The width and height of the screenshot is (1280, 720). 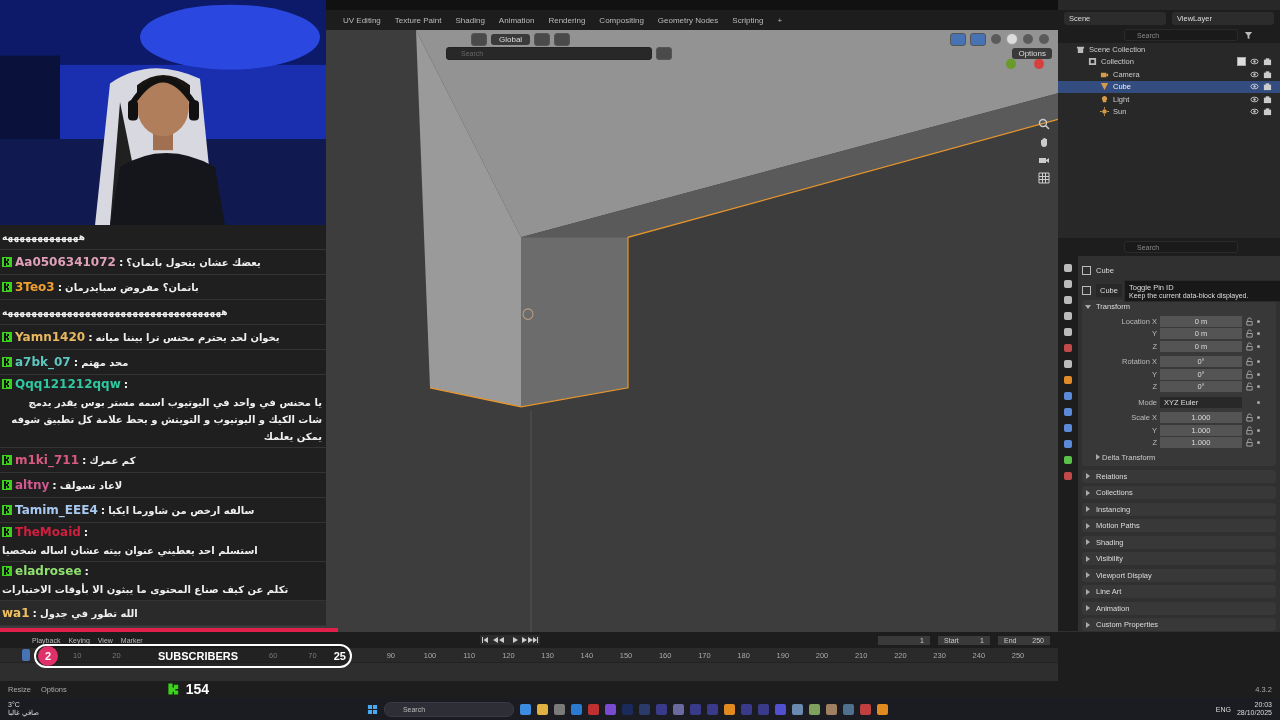 I want to click on workspace-tab: Scripting, so click(x=748, y=20).